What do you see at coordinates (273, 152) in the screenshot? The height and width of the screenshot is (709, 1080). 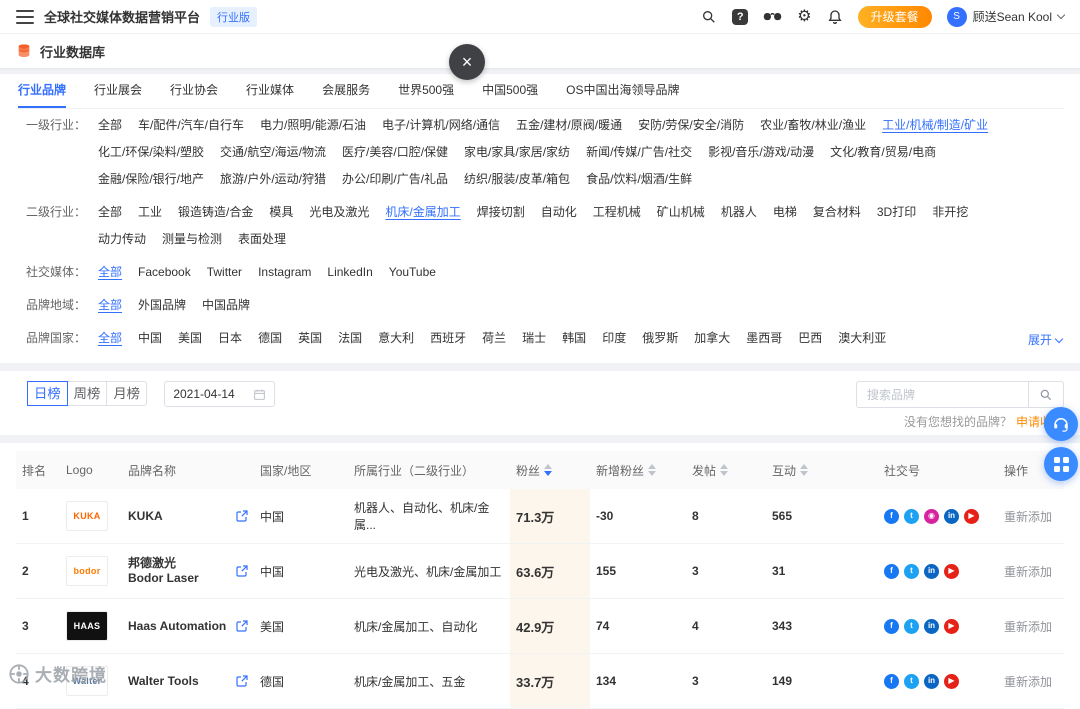 I see `filter-option: 交通/航空/海运/物流` at bounding box center [273, 152].